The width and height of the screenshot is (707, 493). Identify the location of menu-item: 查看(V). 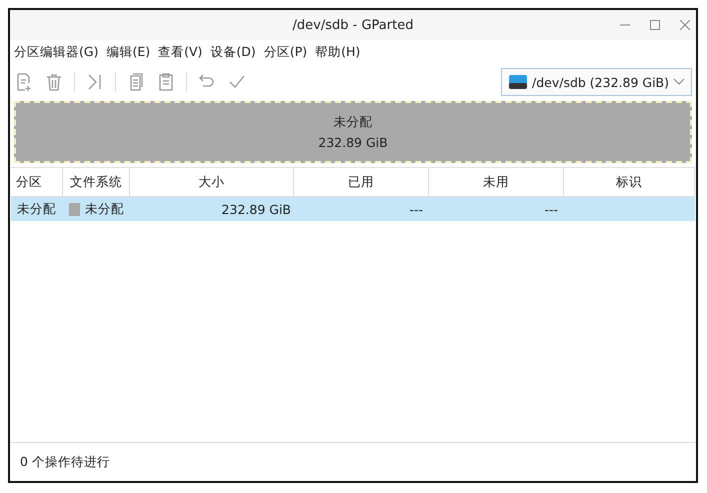
(180, 52).